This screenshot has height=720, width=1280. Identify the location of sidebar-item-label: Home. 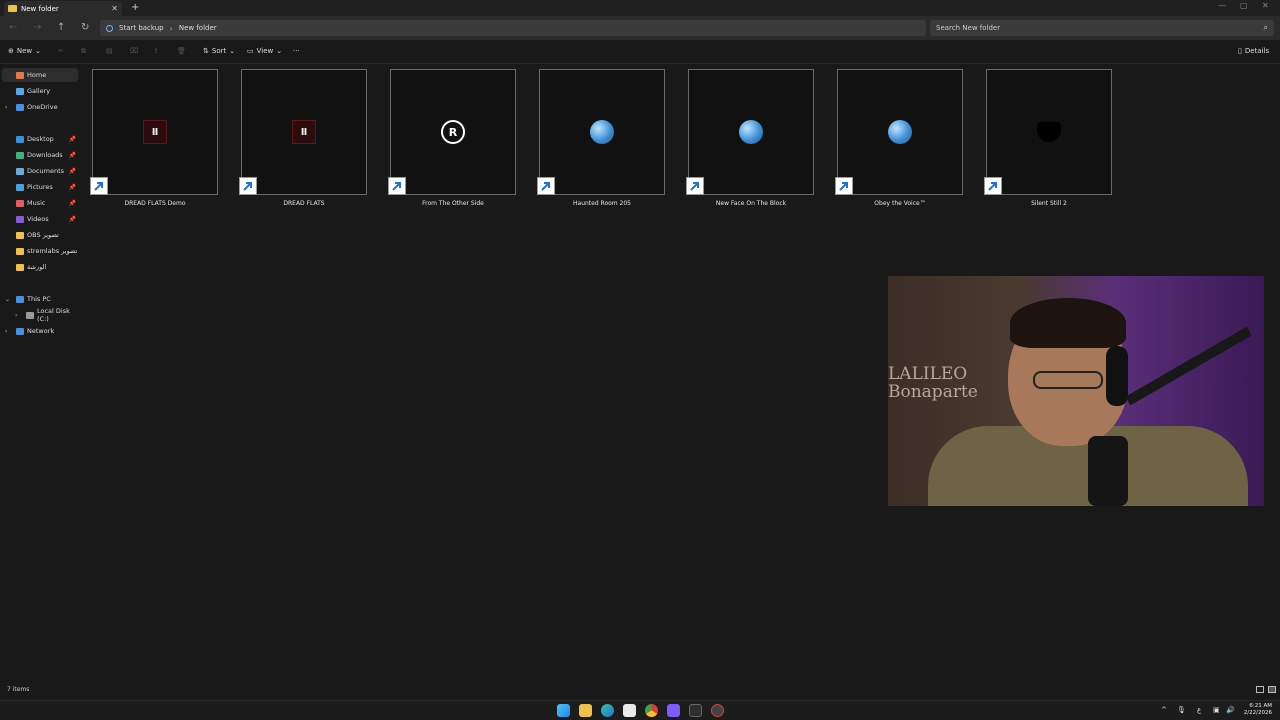
(37, 75).